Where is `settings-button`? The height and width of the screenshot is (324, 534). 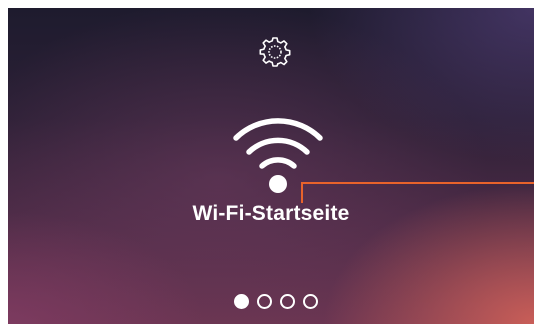 settings-button is located at coordinates (275, 52).